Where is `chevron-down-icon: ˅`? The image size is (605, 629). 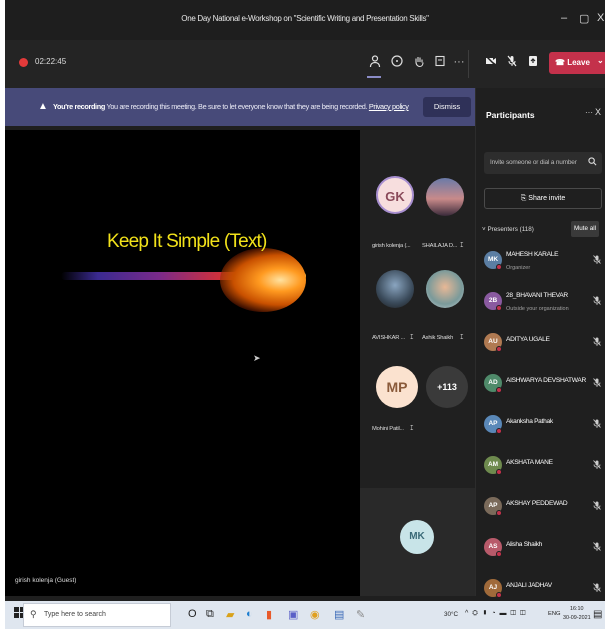 chevron-down-icon: ˅ is located at coordinates (484, 229).